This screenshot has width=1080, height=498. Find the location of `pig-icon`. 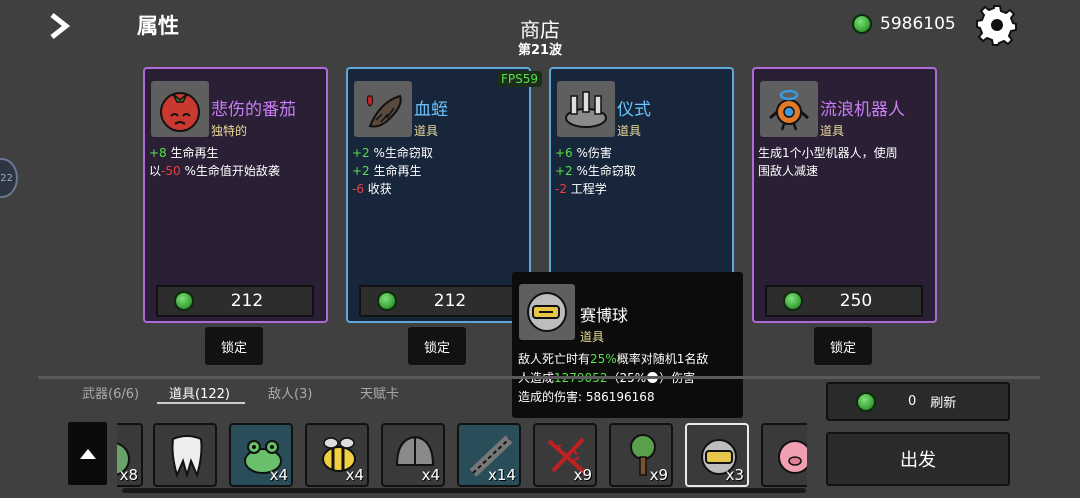

pig-icon is located at coordinates (792, 457).